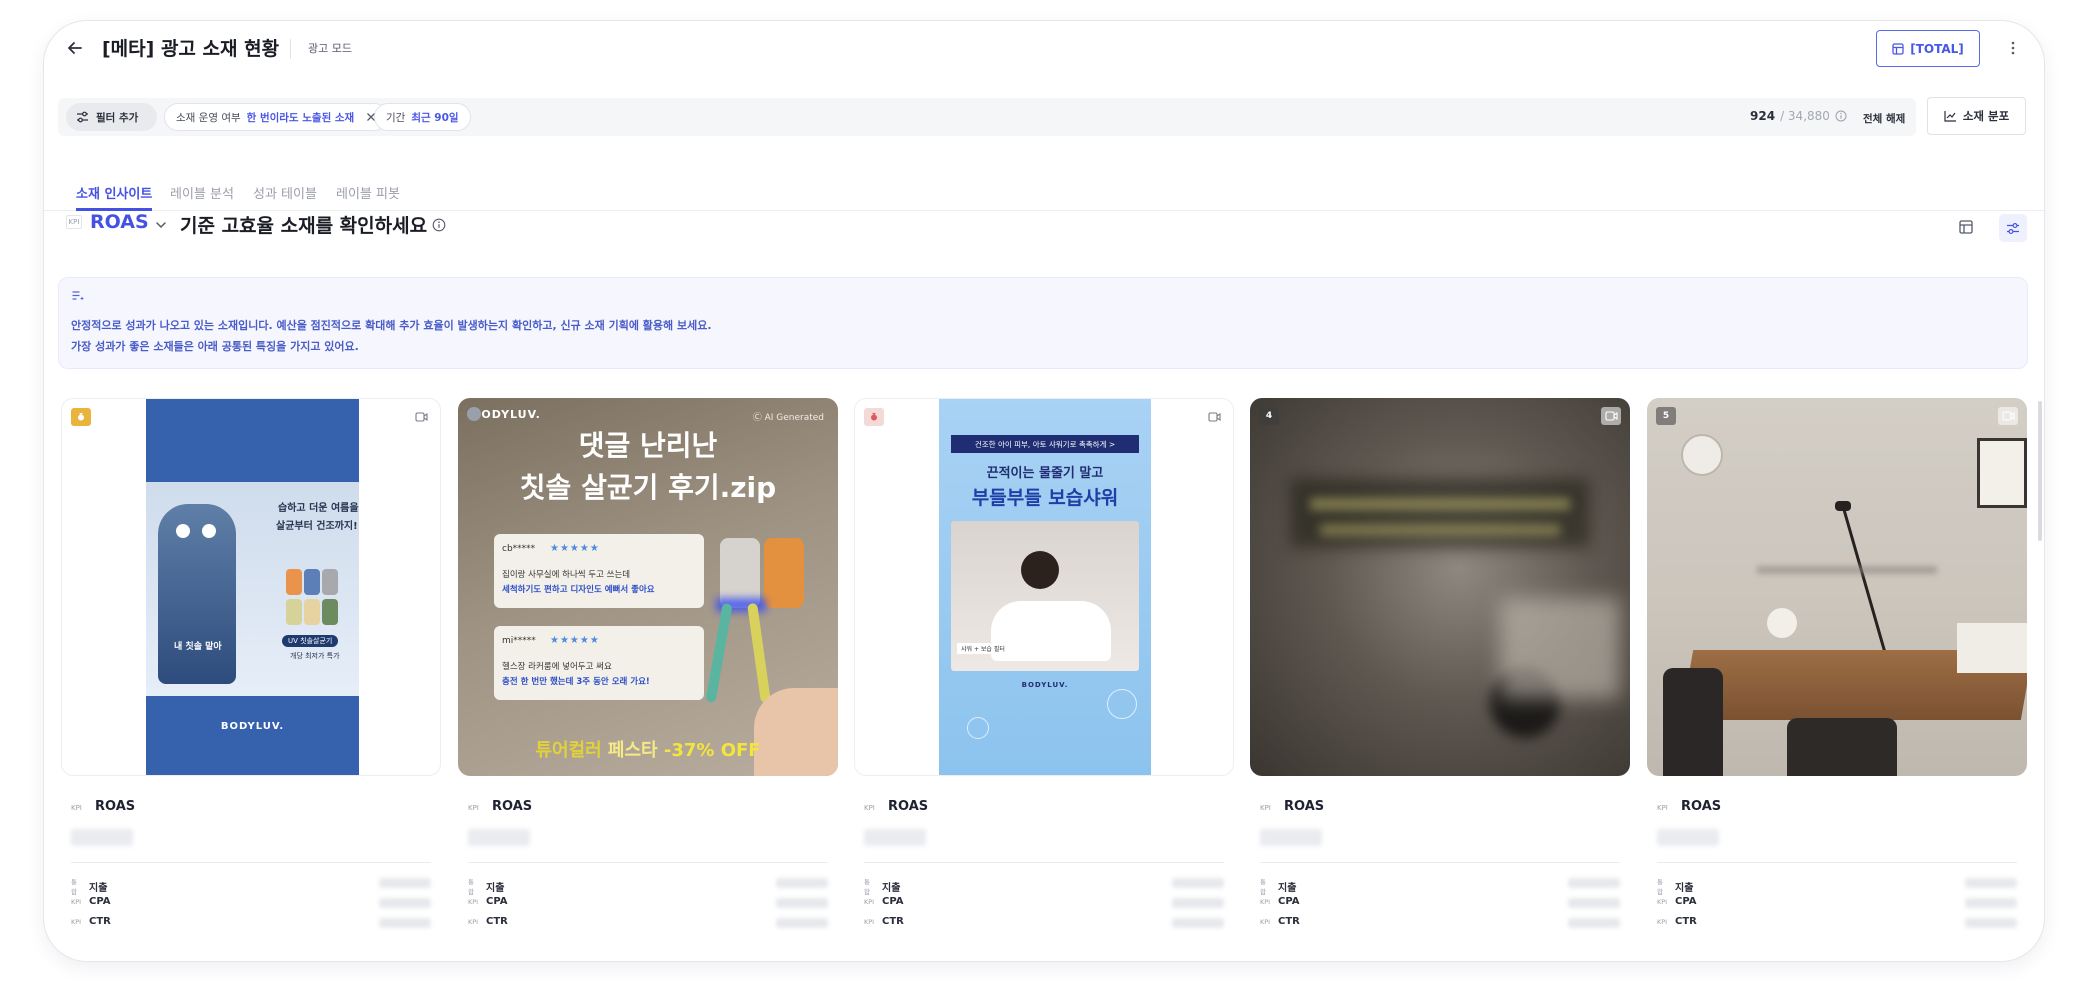  What do you see at coordinates (318, 508) in the screenshot?
I see `ad-copy-1: 습하고 더운 여름을` at bounding box center [318, 508].